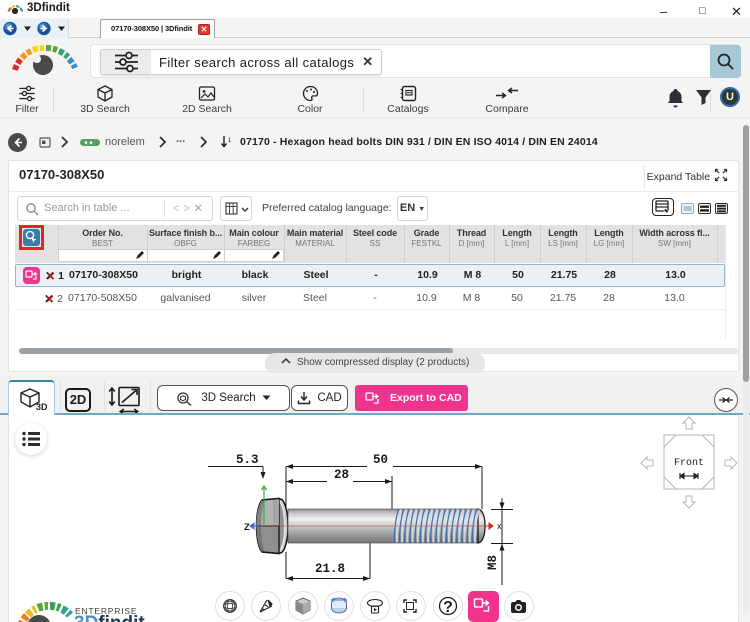 This screenshot has width=750, height=622. I want to click on svg-text: 50, so click(380, 460).